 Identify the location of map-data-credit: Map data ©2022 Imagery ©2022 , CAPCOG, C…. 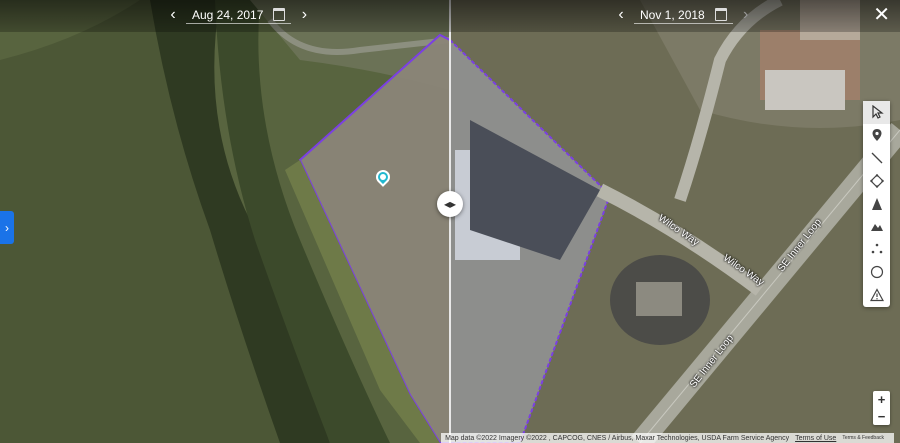
(617, 438).